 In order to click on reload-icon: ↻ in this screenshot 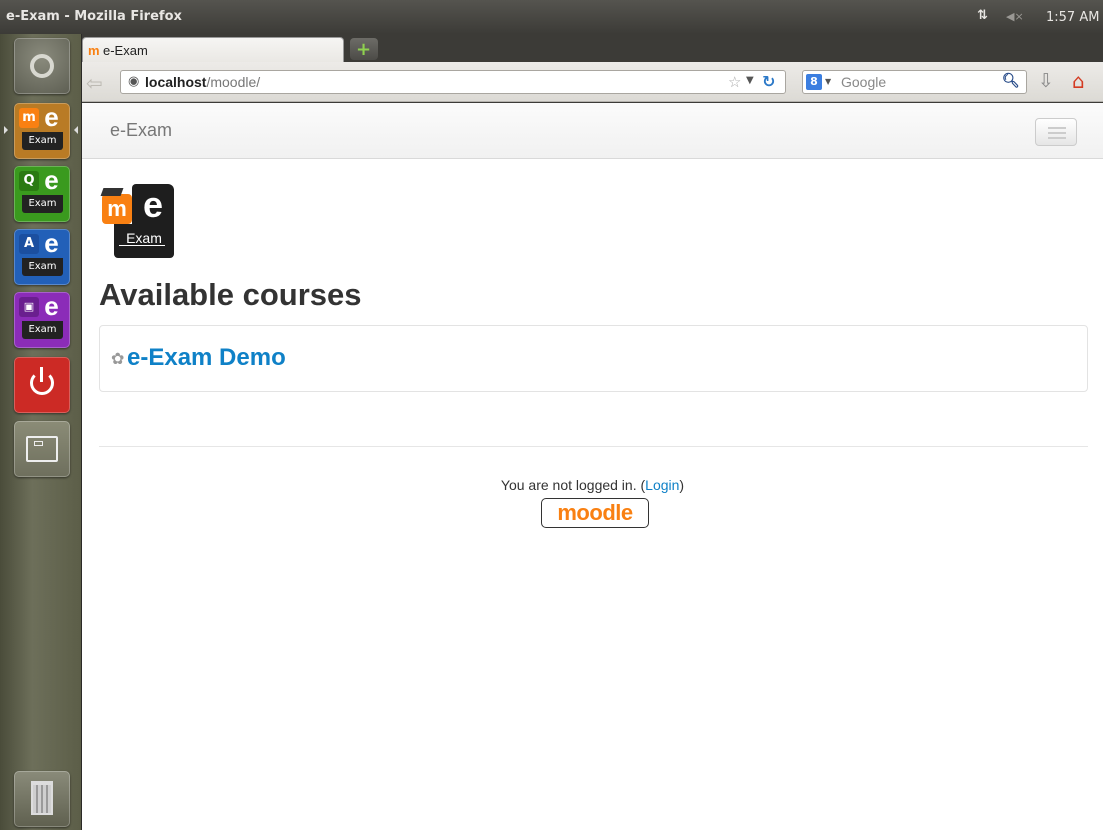, I will do `click(768, 81)`.